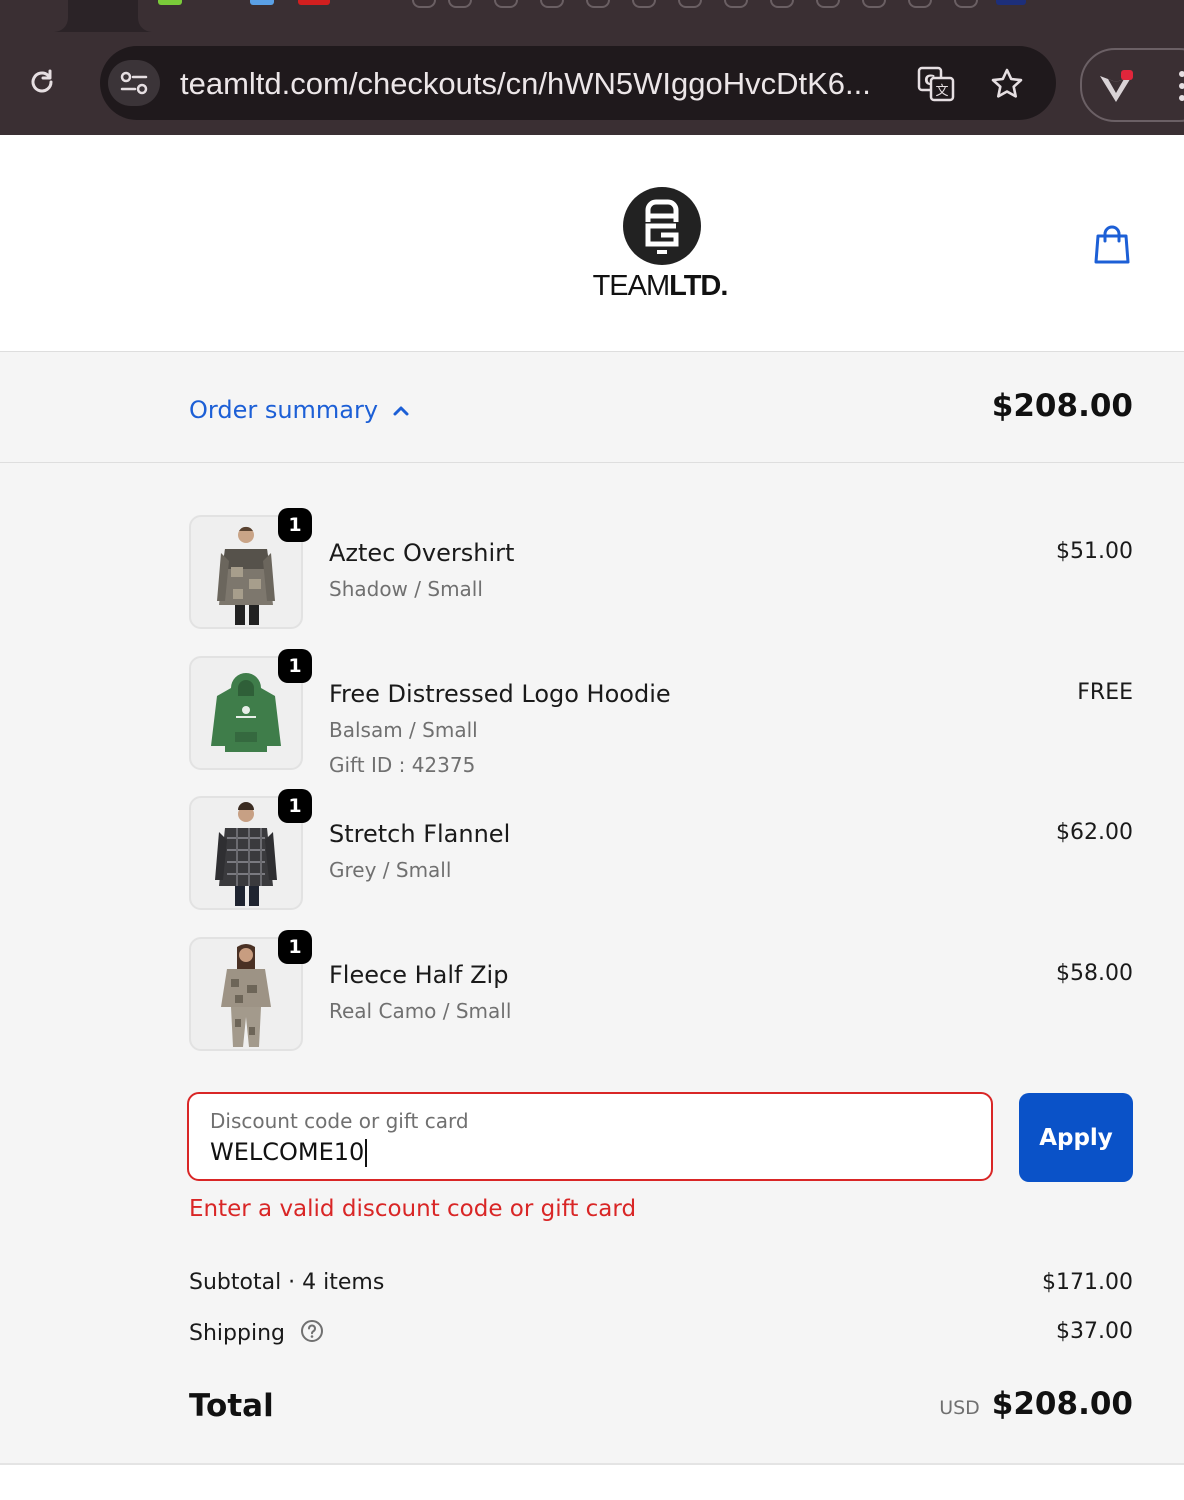 The height and width of the screenshot is (1500, 1184). Describe the element at coordinates (1076, 1137) in the screenshot. I see `apply-button: Apply` at that location.